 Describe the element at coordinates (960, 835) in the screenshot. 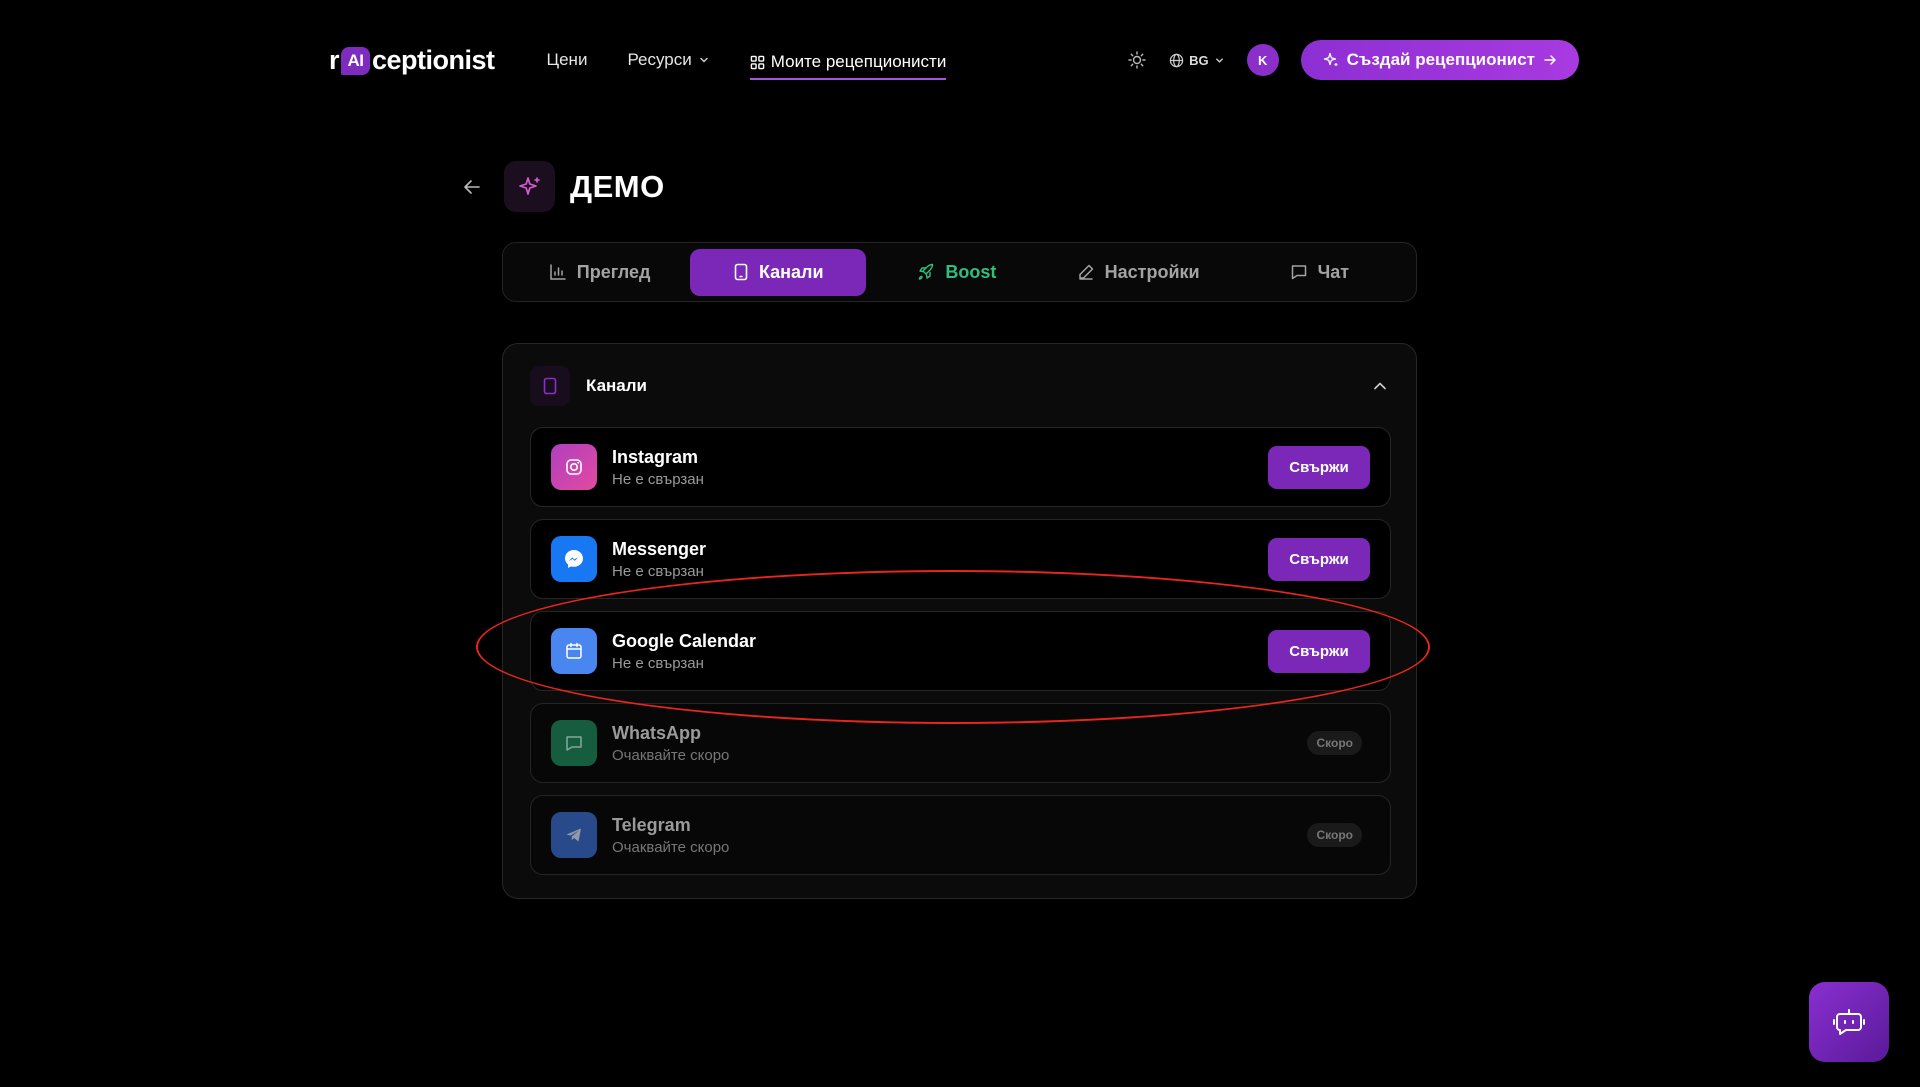

I see `channel-row-telegram: Telegram Очаквайте скоро Скоро` at that location.